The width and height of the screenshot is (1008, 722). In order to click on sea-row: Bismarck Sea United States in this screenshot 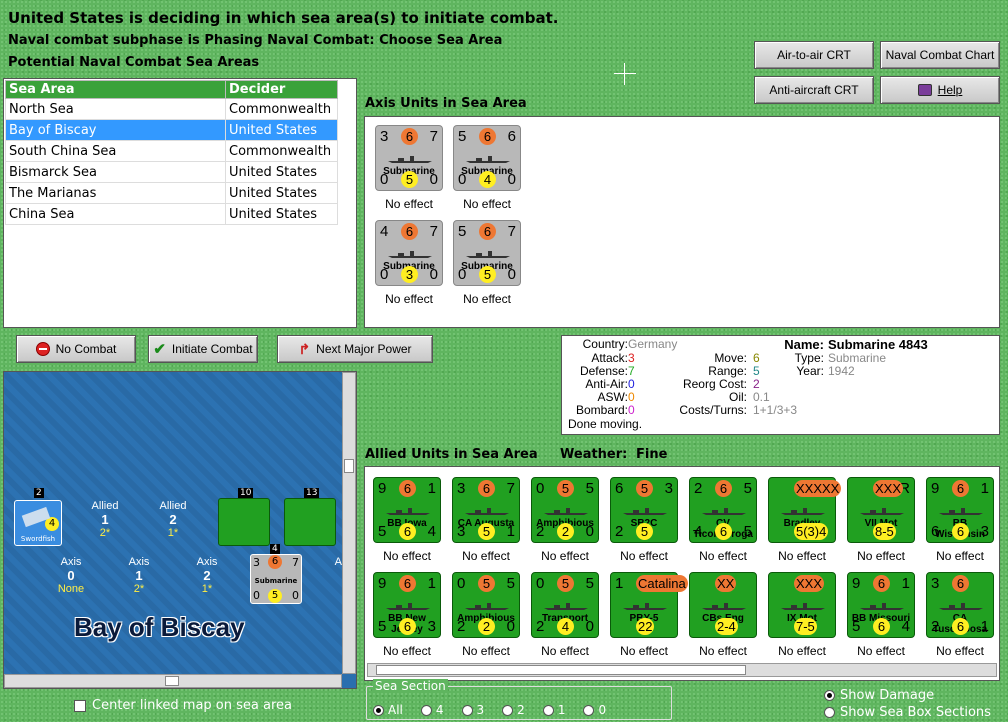, I will do `click(171, 172)`.